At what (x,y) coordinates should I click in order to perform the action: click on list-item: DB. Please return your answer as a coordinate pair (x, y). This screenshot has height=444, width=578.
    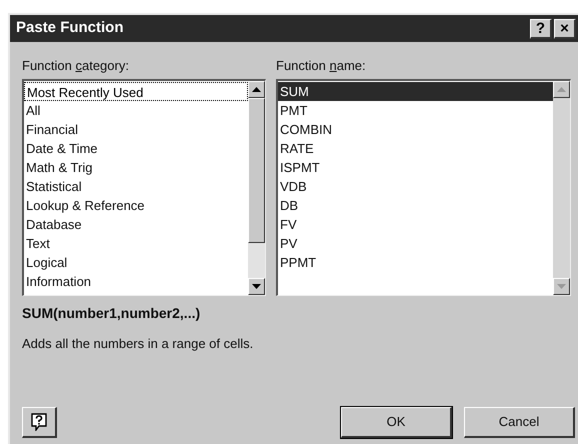
    Looking at the image, I should click on (415, 205).